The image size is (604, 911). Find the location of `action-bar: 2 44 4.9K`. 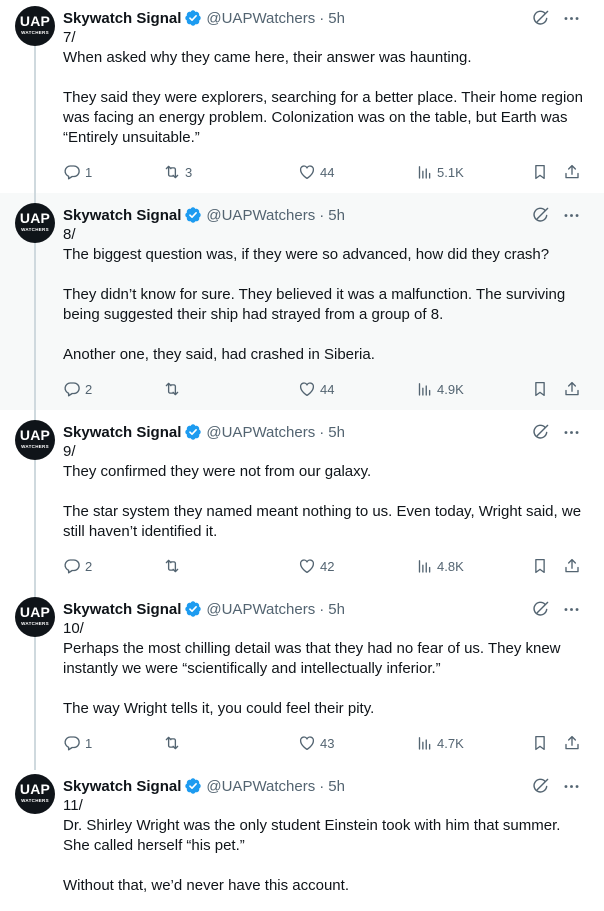

action-bar: 2 44 4.9K is located at coordinates (325, 389).